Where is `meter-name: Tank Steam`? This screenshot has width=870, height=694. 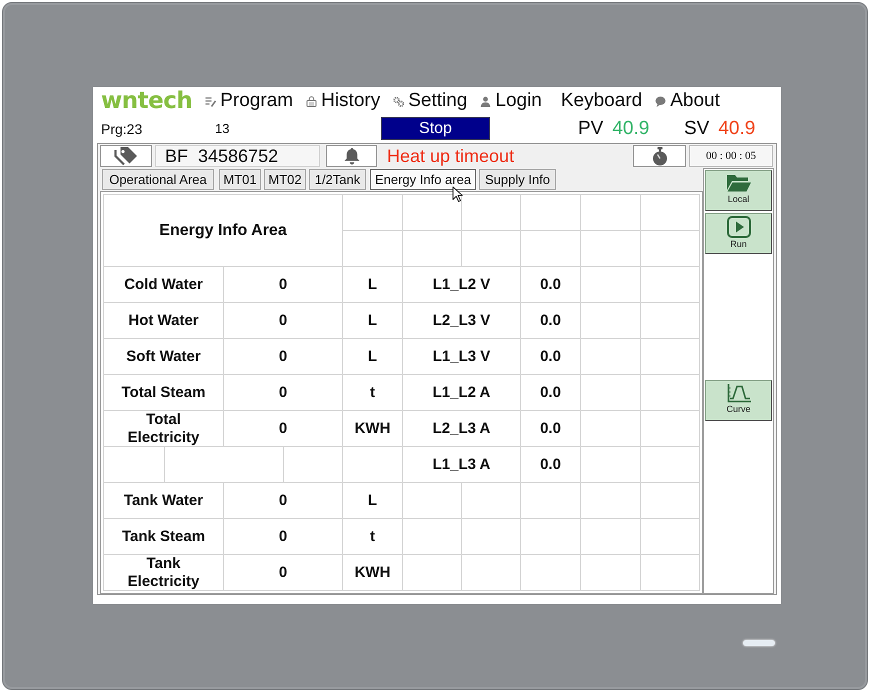 meter-name: Tank Steam is located at coordinates (164, 537).